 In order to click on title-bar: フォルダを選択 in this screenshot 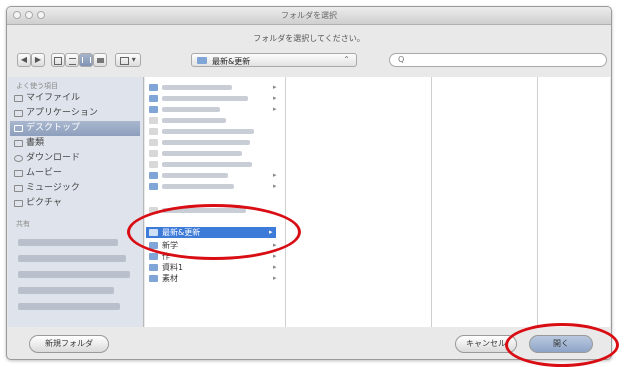, I will do `click(309, 16)`.